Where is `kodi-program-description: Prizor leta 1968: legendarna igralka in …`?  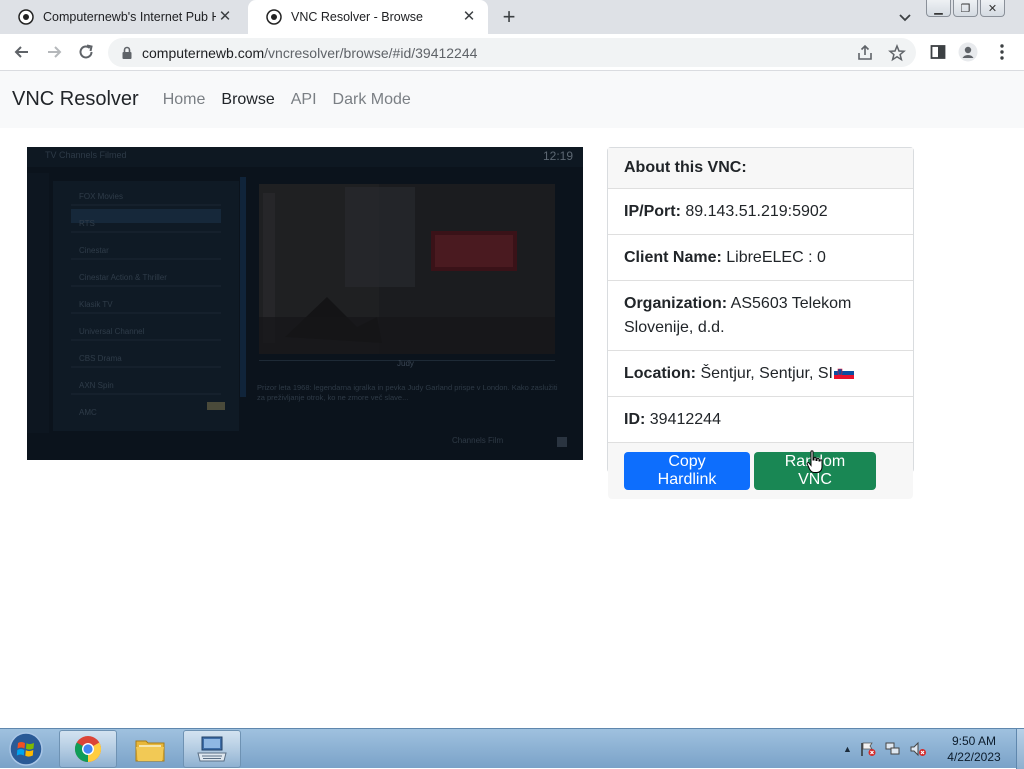
kodi-program-description: Prizor leta 1968: legendarna igralka in … is located at coordinates (407, 392).